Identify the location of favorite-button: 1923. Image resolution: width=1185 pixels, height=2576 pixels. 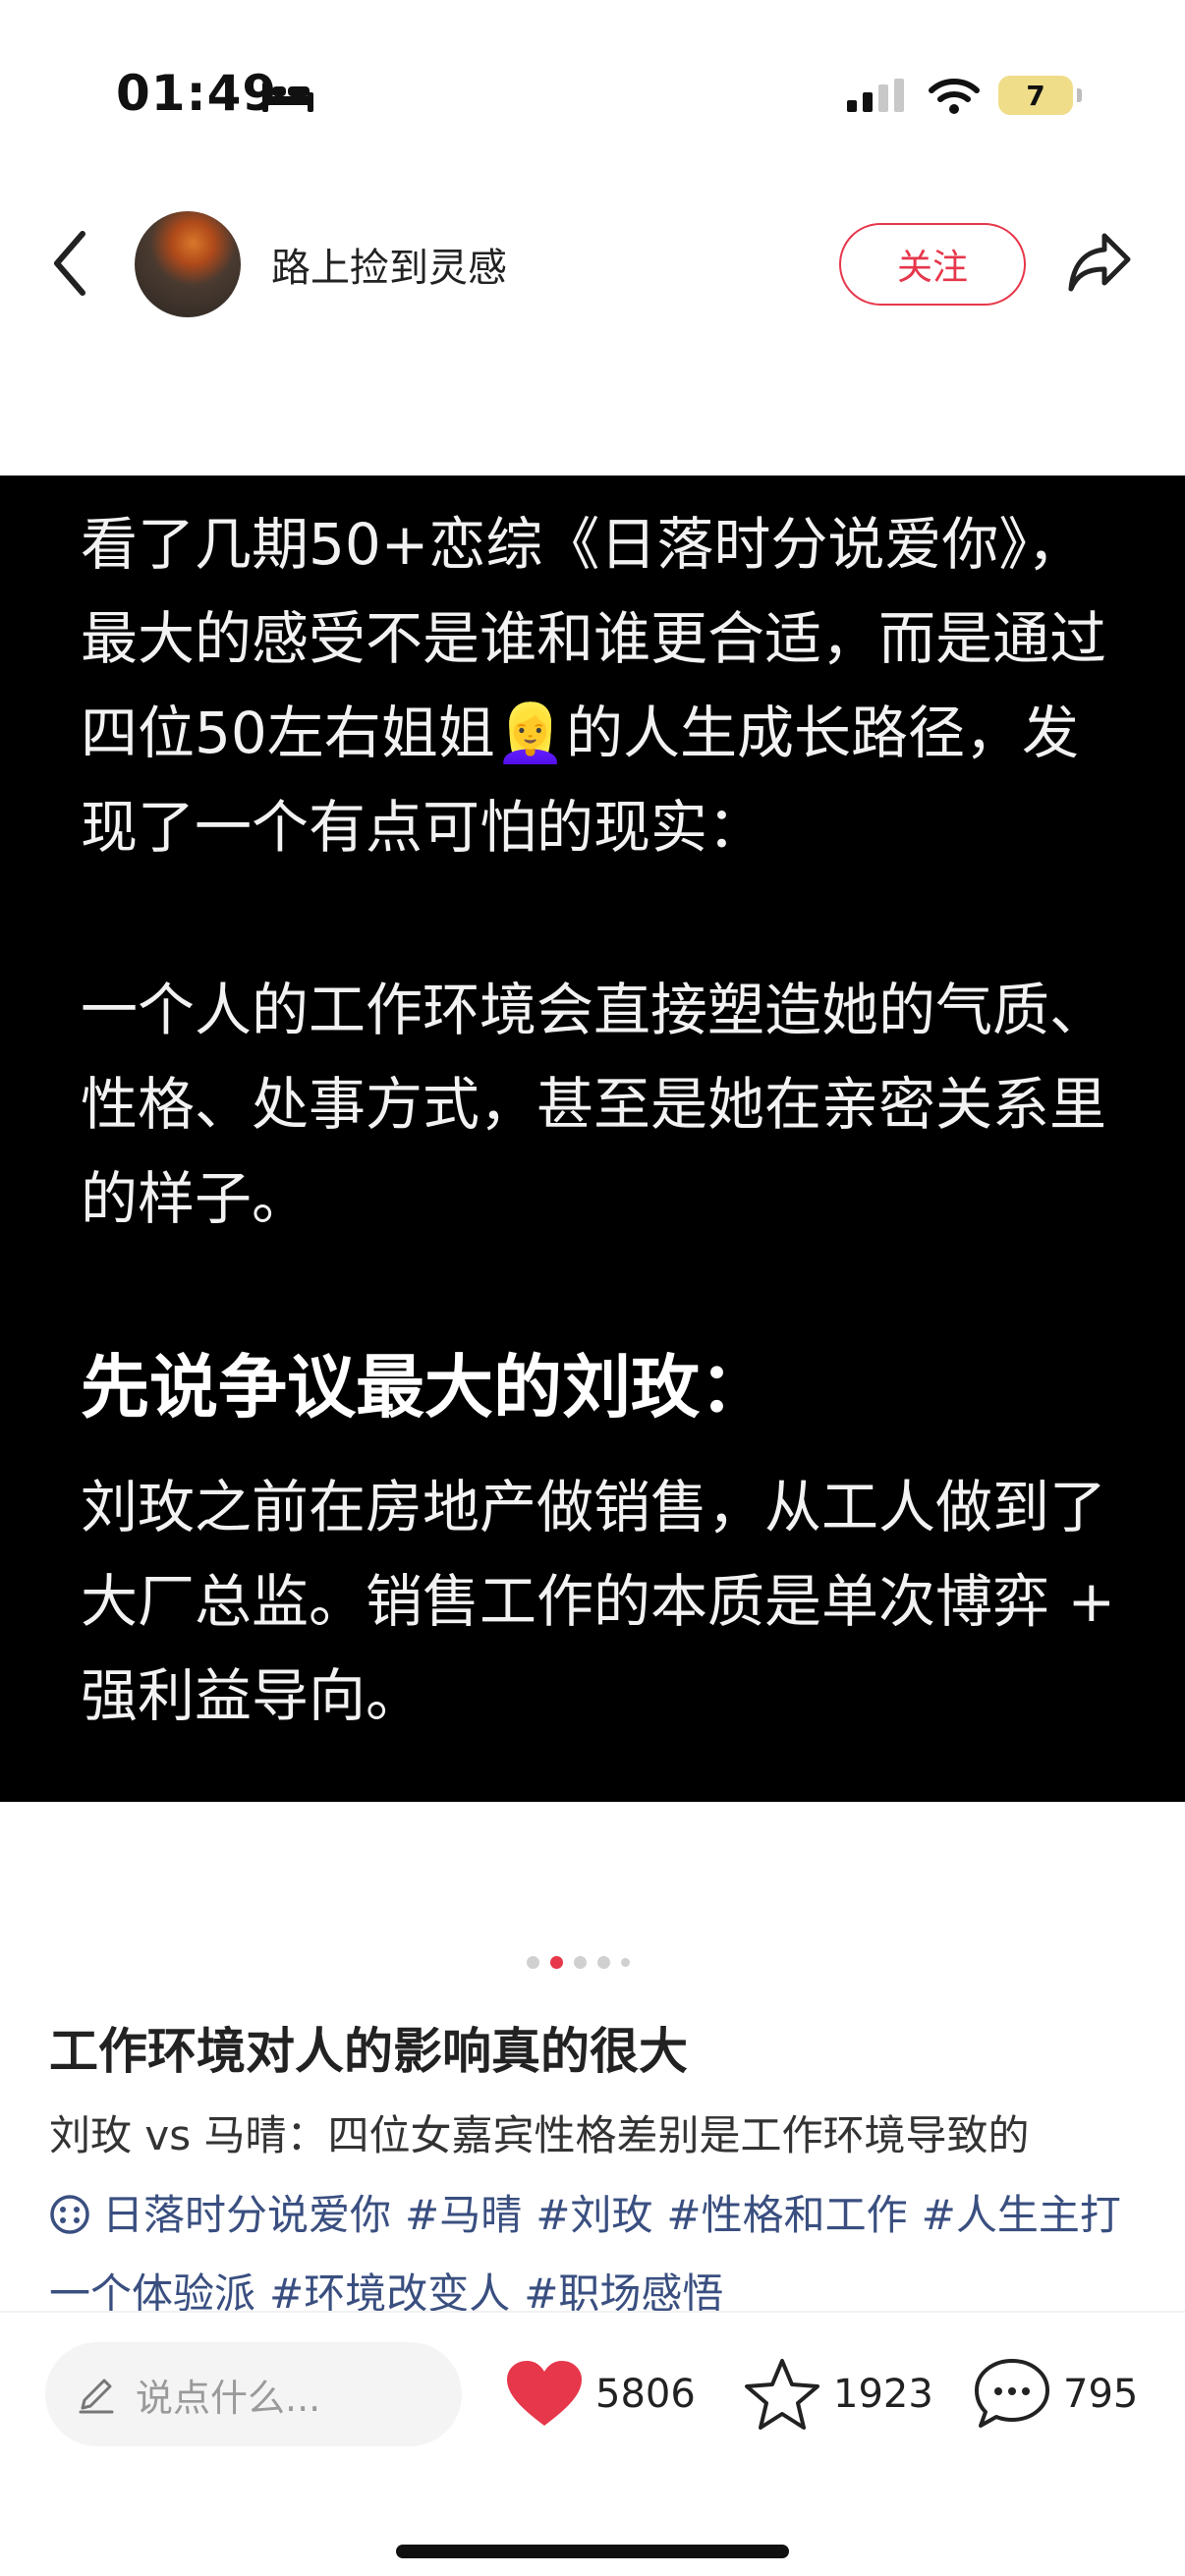
(838, 2394).